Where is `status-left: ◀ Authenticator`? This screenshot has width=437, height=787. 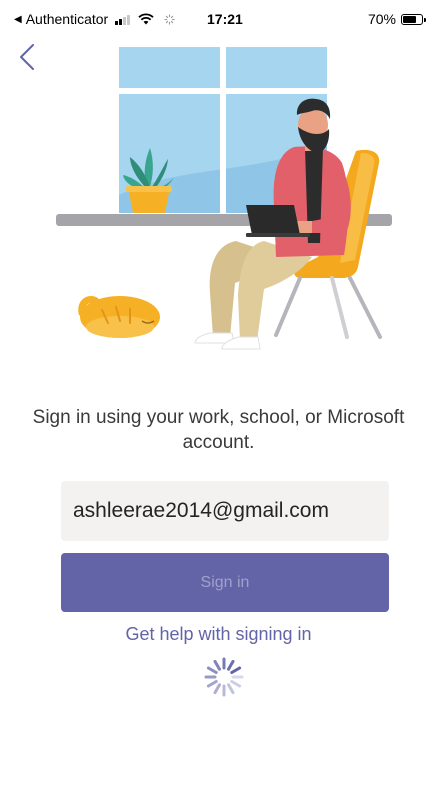 status-left: ◀ Authenticator is located at coordinates (94, 19).